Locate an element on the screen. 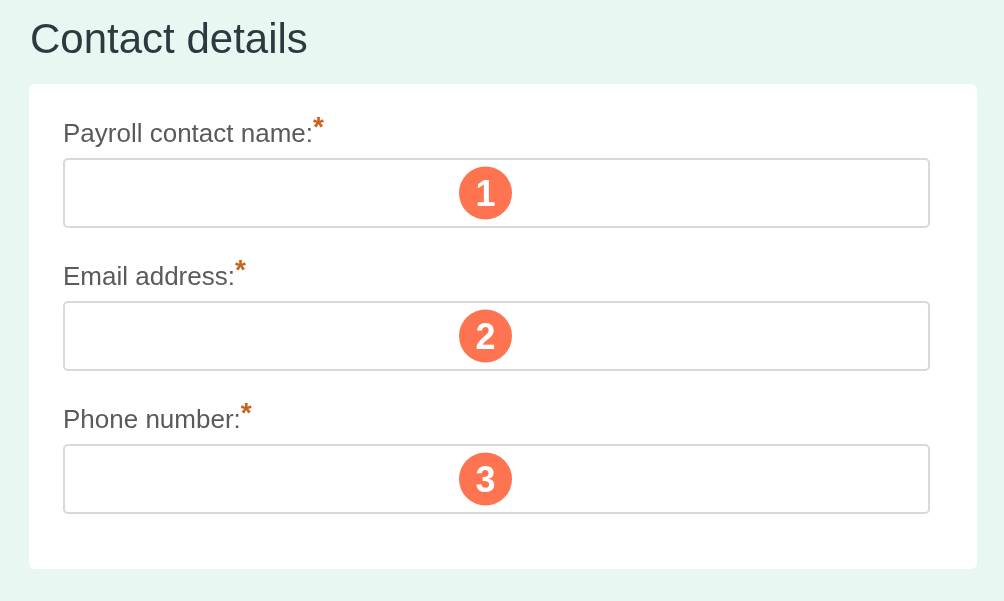 The width and height of the screenshot is (1004, 601). field-label: Payroll contact name: is located at coordinates (188, 133).